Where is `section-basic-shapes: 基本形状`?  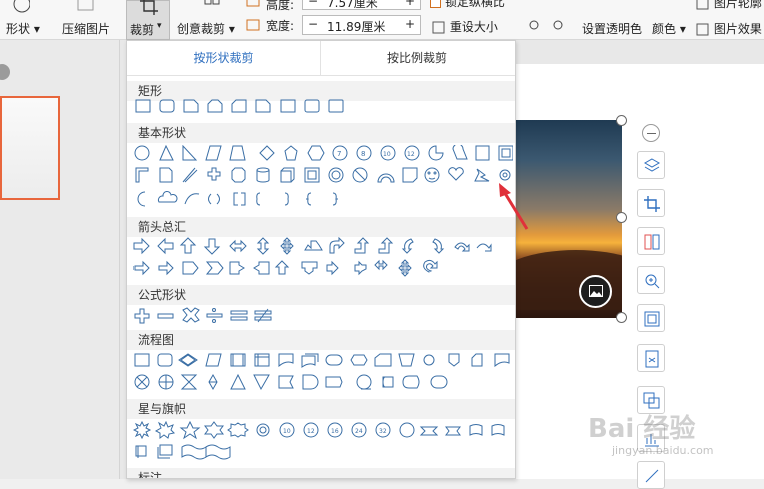
section-basic-shapes: 基本形状 is located at coordinates (321, 133).